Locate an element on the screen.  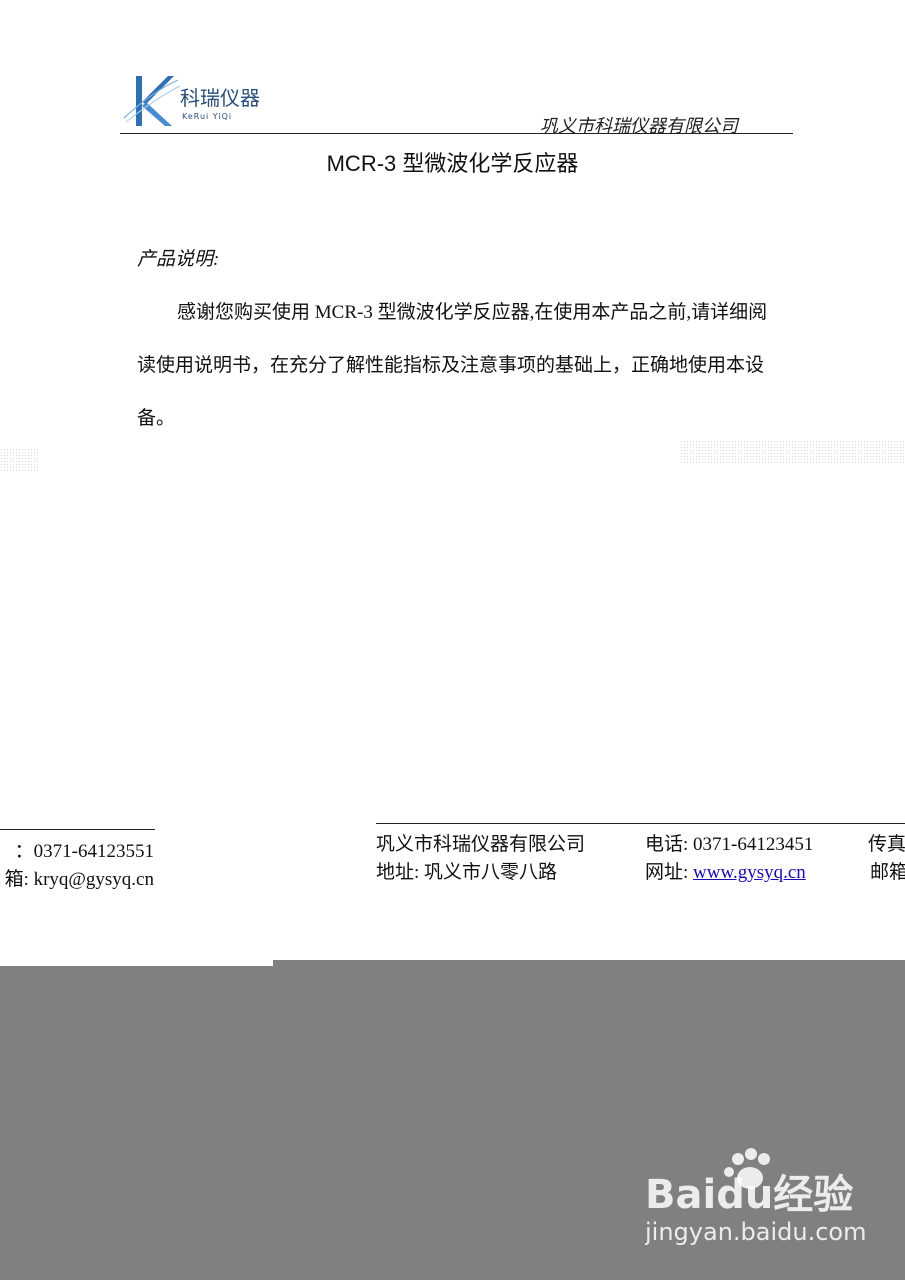
footer-left-fax: ：0371-64123551 is located at coordinates (84, 851).